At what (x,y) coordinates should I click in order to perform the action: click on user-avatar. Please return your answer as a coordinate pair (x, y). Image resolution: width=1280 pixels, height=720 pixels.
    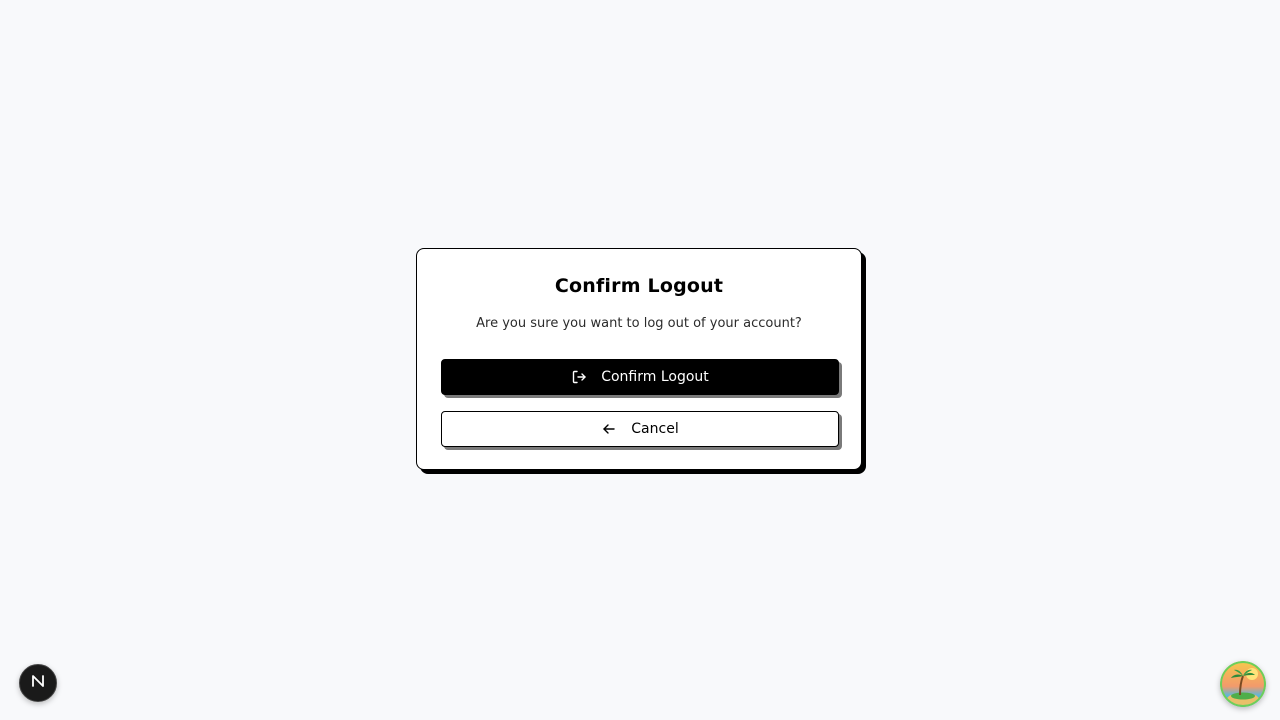
    Looking at the image, I should click on (1243, 684).